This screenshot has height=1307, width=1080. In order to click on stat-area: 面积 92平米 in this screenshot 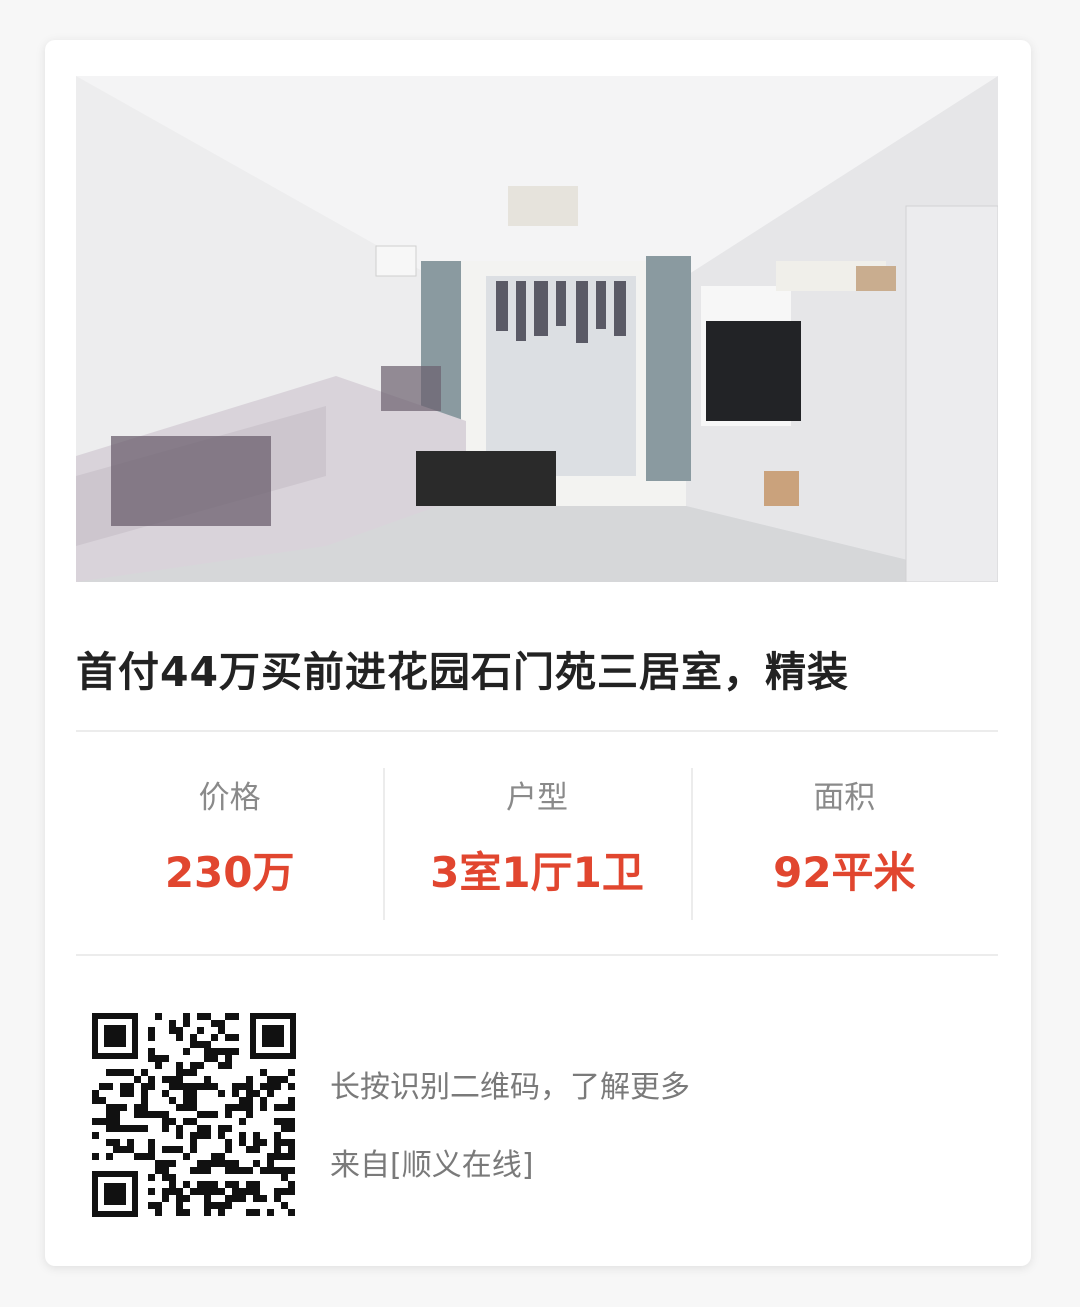, I will do `click(844, 845)`.